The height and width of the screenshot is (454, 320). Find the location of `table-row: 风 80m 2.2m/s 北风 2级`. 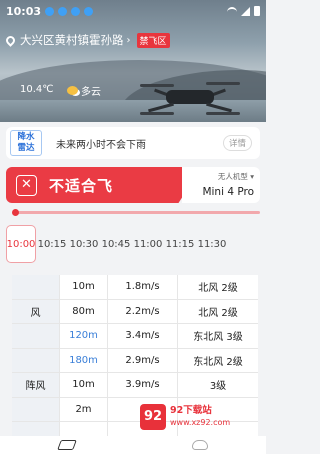

table-row: 风 80m 2.2m/s 北风 2级 is located at coordinates (135, 311).